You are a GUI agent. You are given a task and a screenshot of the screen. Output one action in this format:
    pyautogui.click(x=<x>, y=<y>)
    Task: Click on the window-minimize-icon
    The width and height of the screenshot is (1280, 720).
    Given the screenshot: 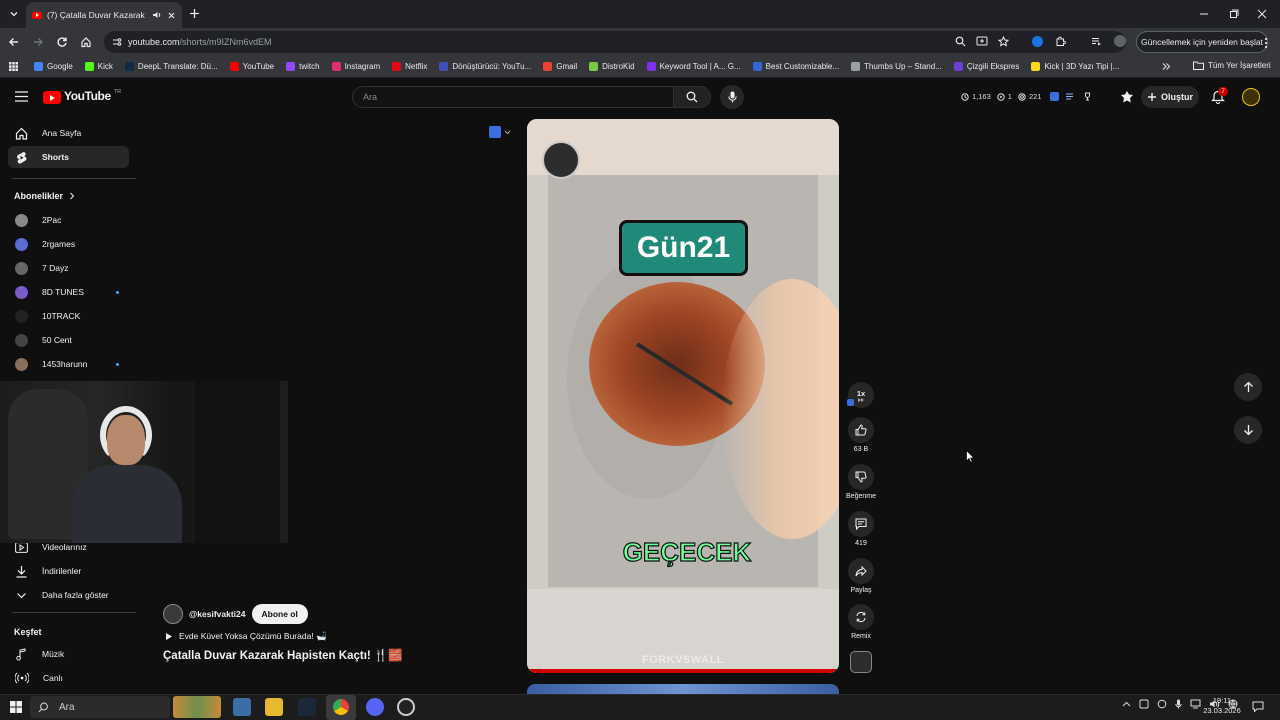 What is the action you would take?
    pyautogui.click(x=1204, y=14)
    